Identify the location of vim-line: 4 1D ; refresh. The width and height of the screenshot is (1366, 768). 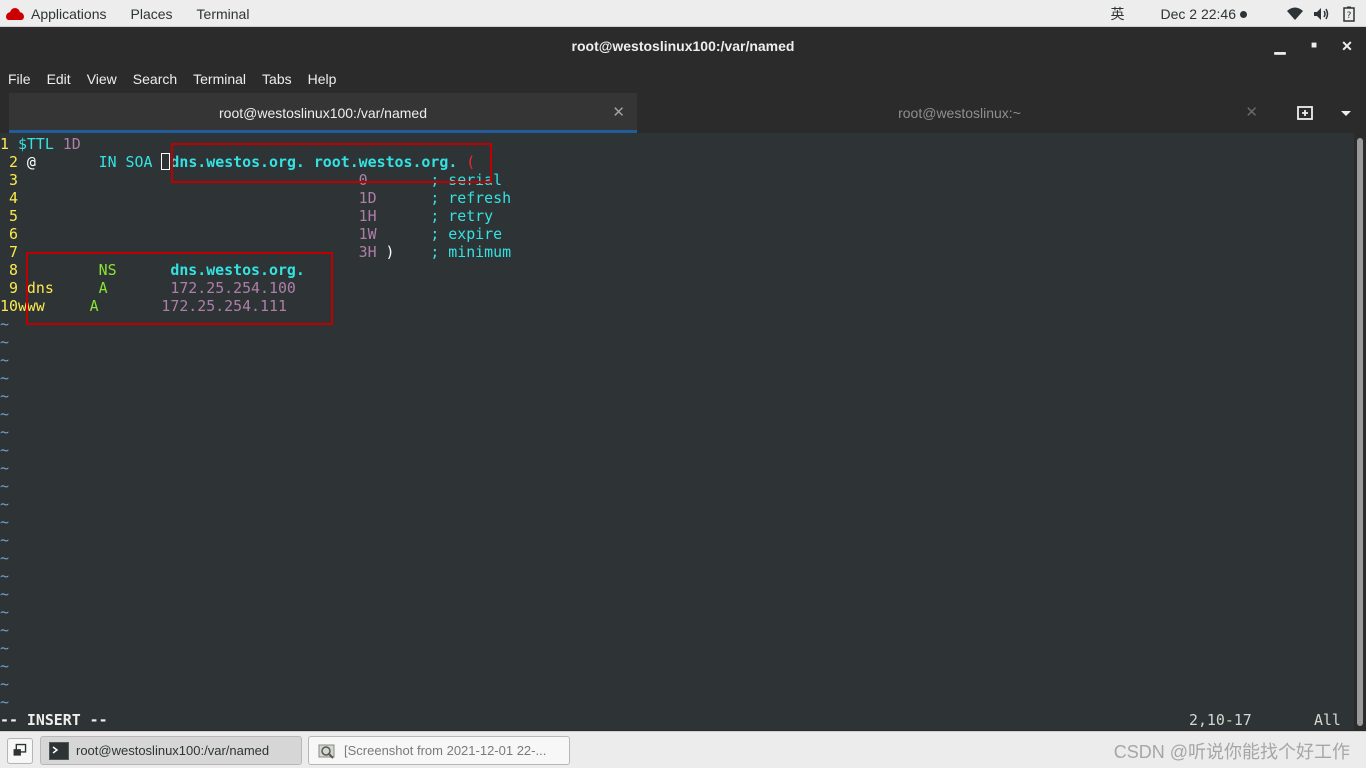
(260, 198).